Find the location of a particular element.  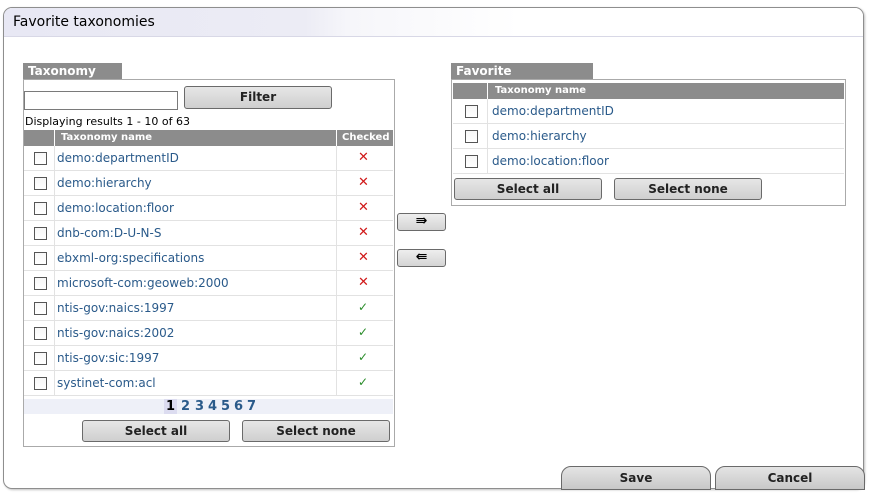

favorite-taxonomy-link: demo:location:floor is located at coordinates (550, 161).